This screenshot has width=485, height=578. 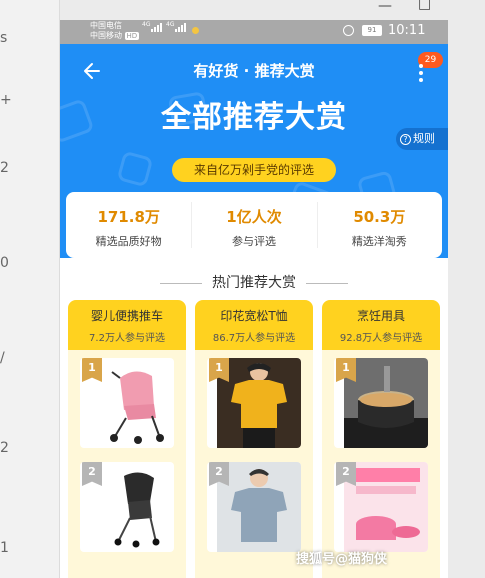 What do you see at coordinates (4, 548) in the screenshot?
I see `host-fragment: 1` at bounding box center [4, 548].